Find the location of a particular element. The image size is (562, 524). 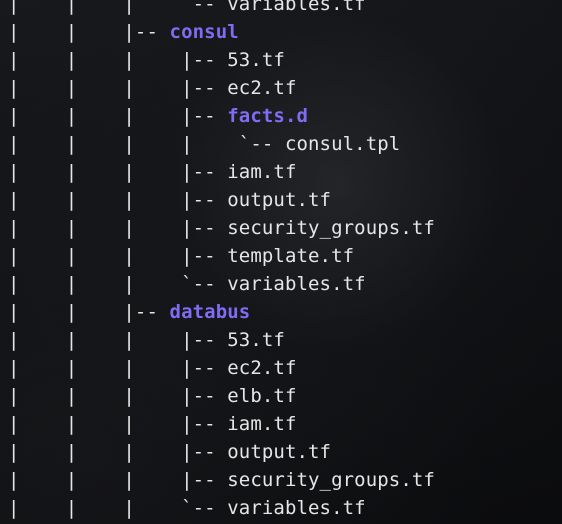

tree-line-directory: | | |-- consul is located at coordinates (123, 32).